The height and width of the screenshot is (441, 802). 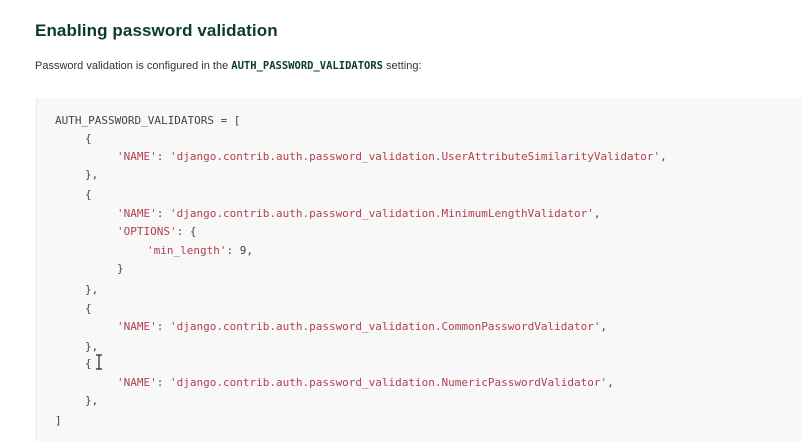 What do you see at coordinates (92, 400) in the screenshot?
I see `code-close-brace-4: },` at bounding box center [92, 400].